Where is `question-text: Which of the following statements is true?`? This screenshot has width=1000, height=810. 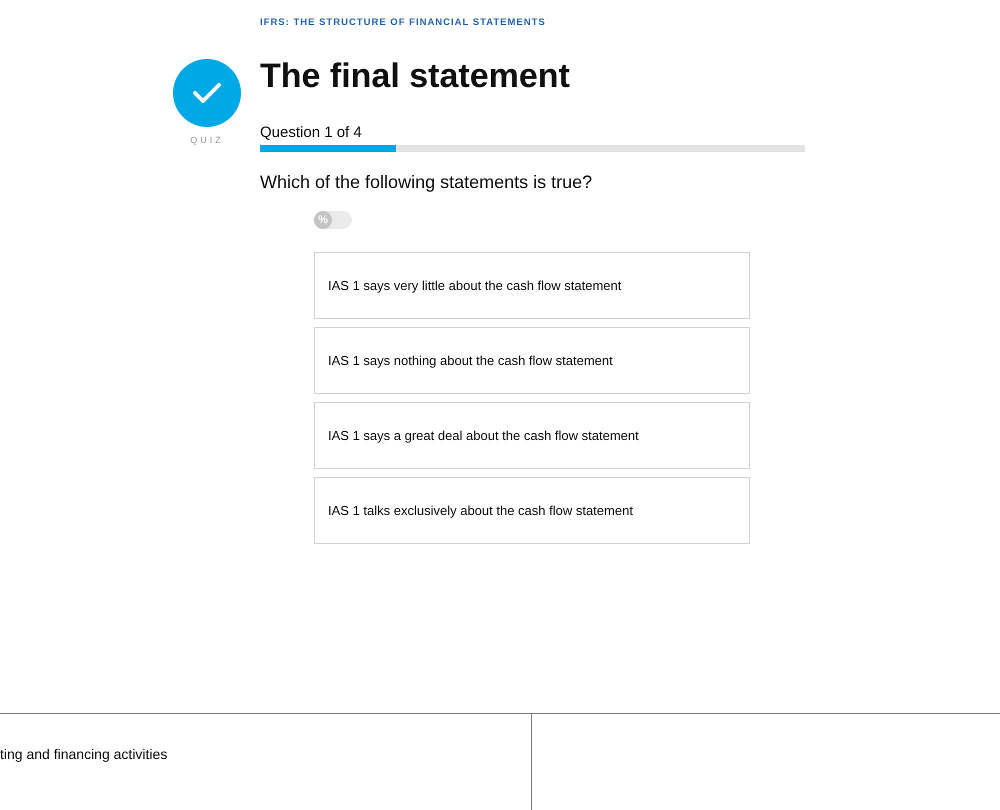 question-text: Which of the following statements is true? is located at coordinates (427, 182).